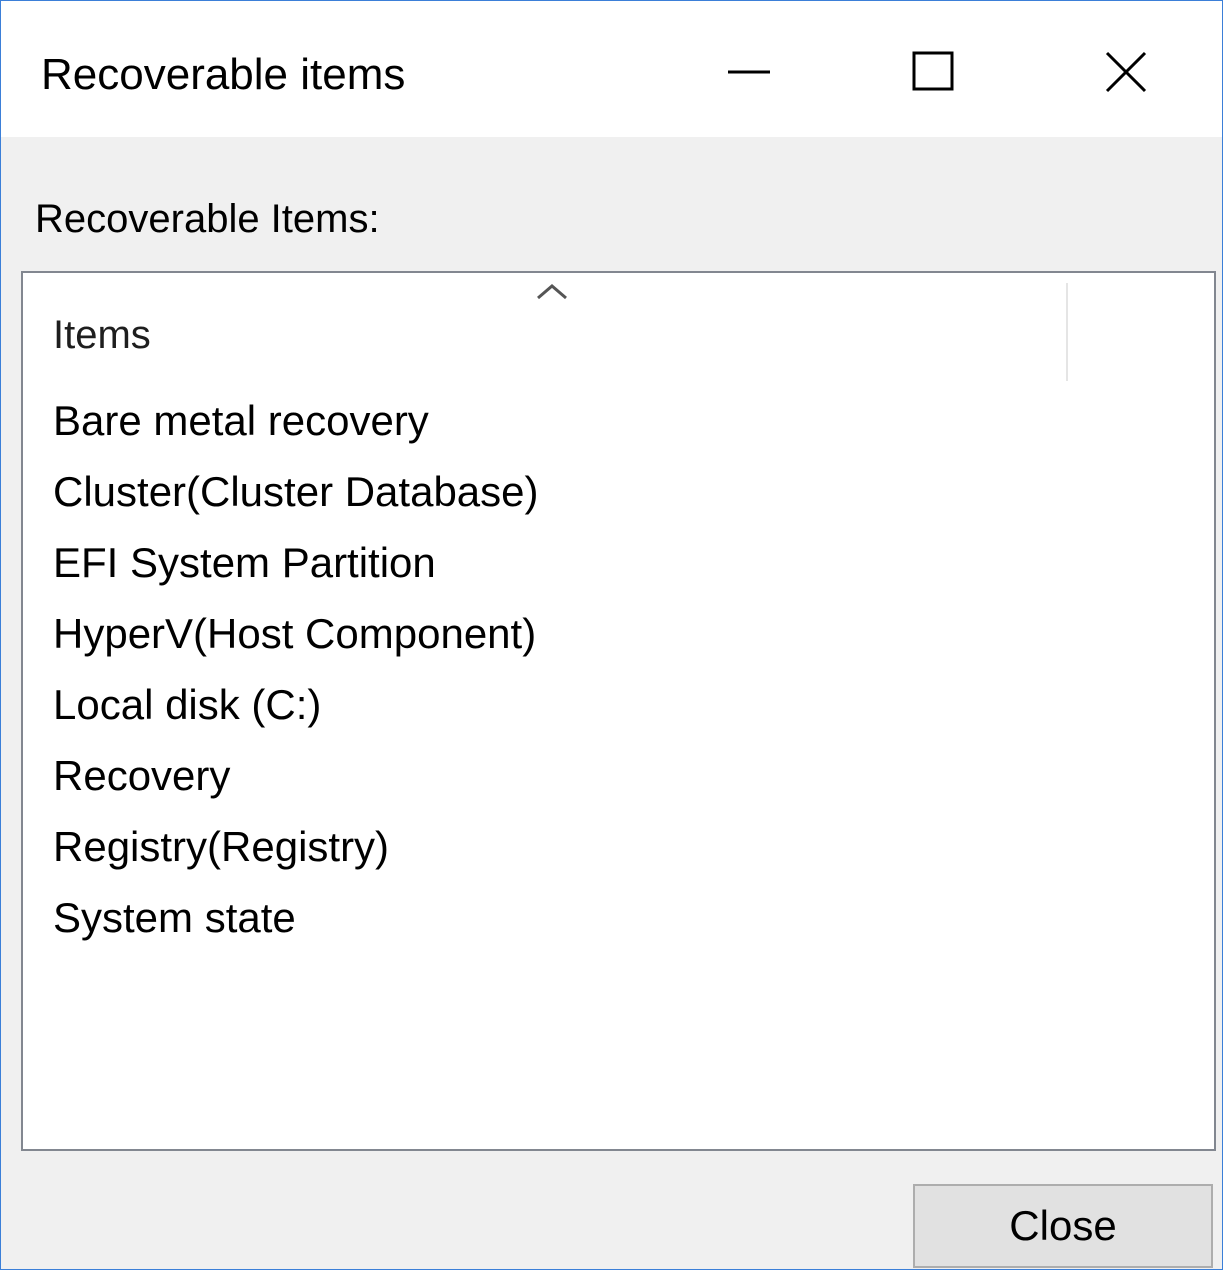 The width and height of the screenshot is (1225, 1272). Describe the element at coordinates (296, 420) in the screenshot. I see `list-item: Bare metal recovery` at that location.